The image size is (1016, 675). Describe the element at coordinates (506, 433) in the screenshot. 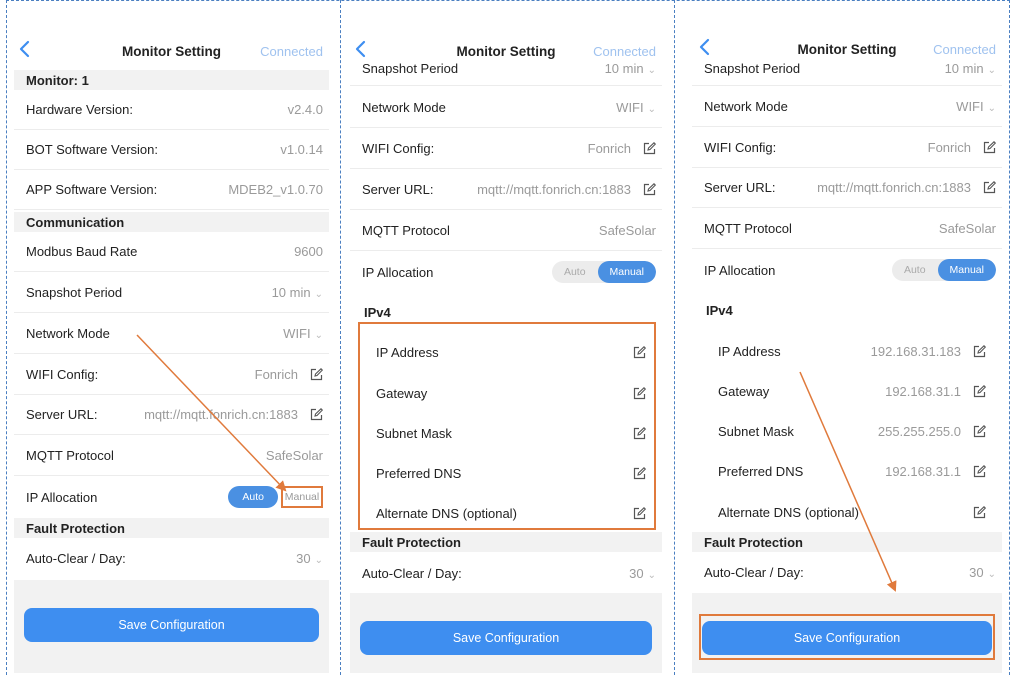

I see `row-subnet-mask: Subnet Mask` at that location.